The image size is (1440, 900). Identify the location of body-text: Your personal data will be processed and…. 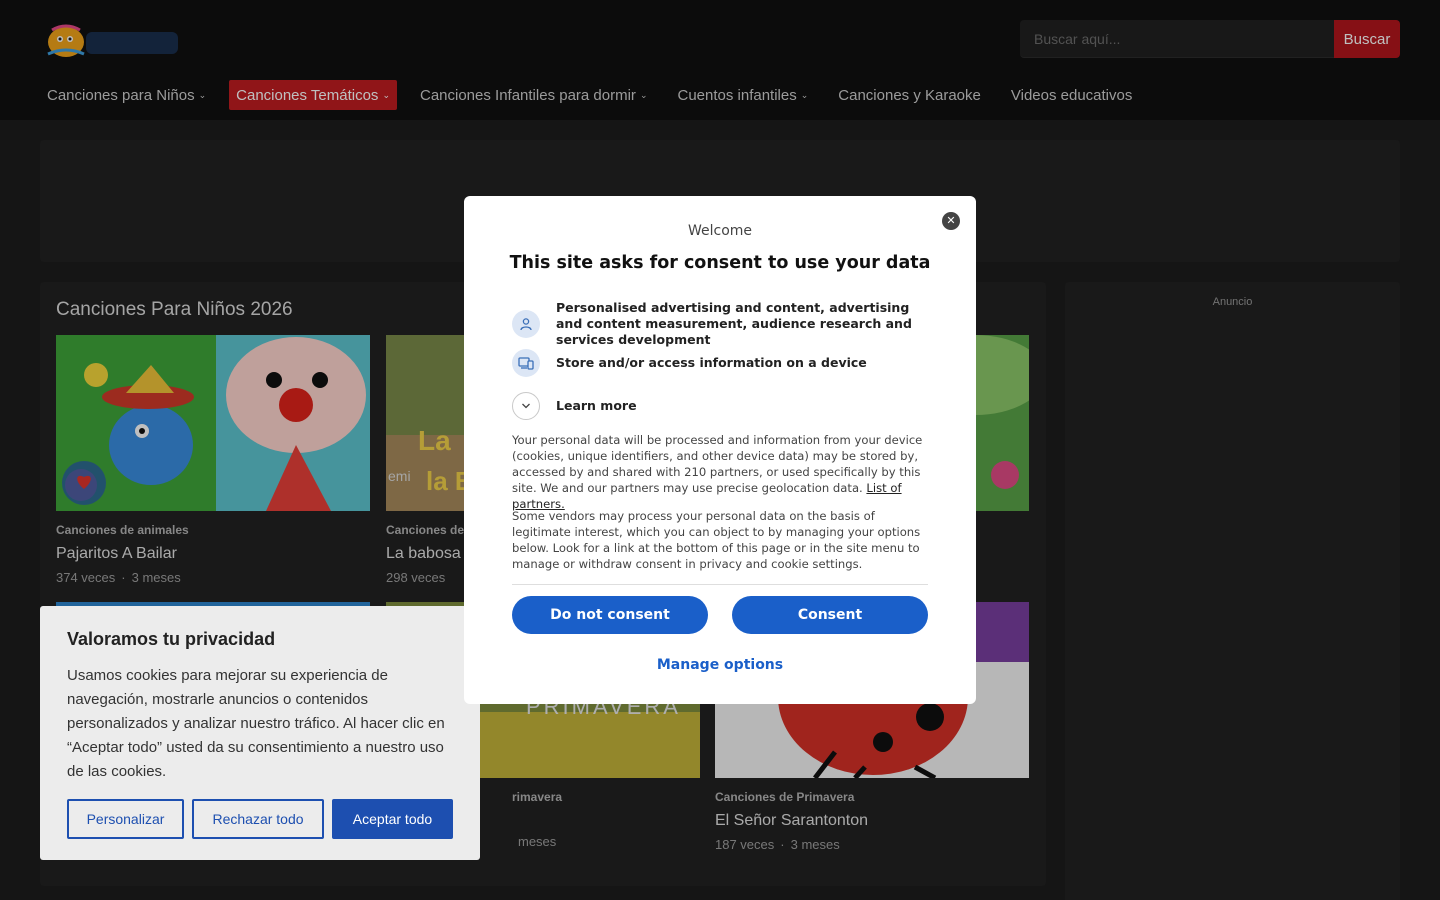
(717, 464).